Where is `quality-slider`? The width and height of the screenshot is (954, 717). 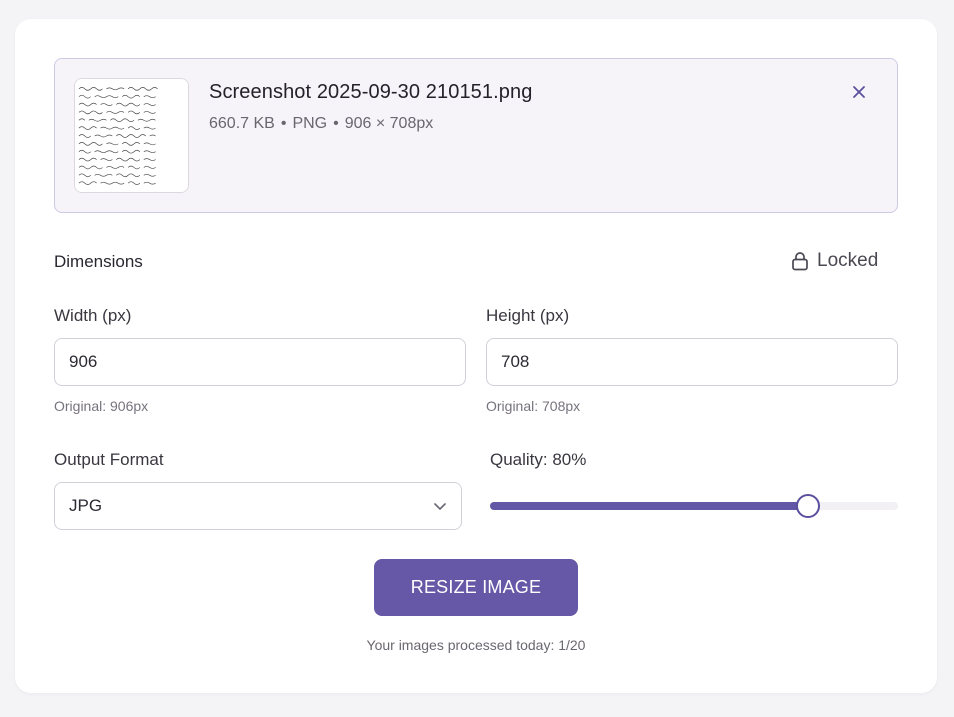 quality-slider is located at coordinates (694, 506).